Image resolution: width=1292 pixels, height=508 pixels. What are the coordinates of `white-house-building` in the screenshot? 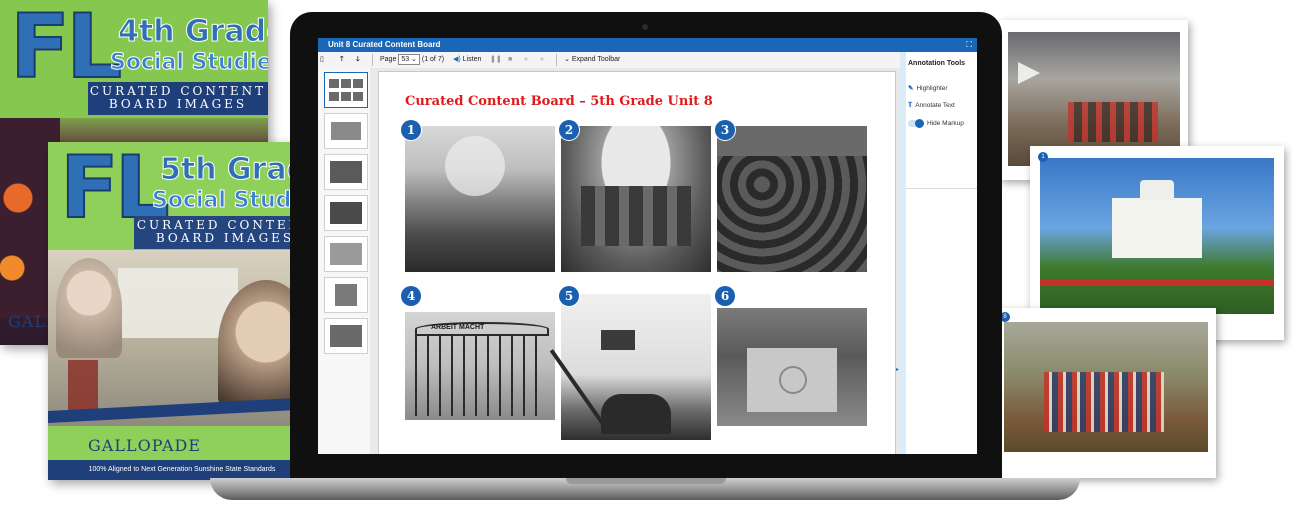 It's located at (1157, 228).